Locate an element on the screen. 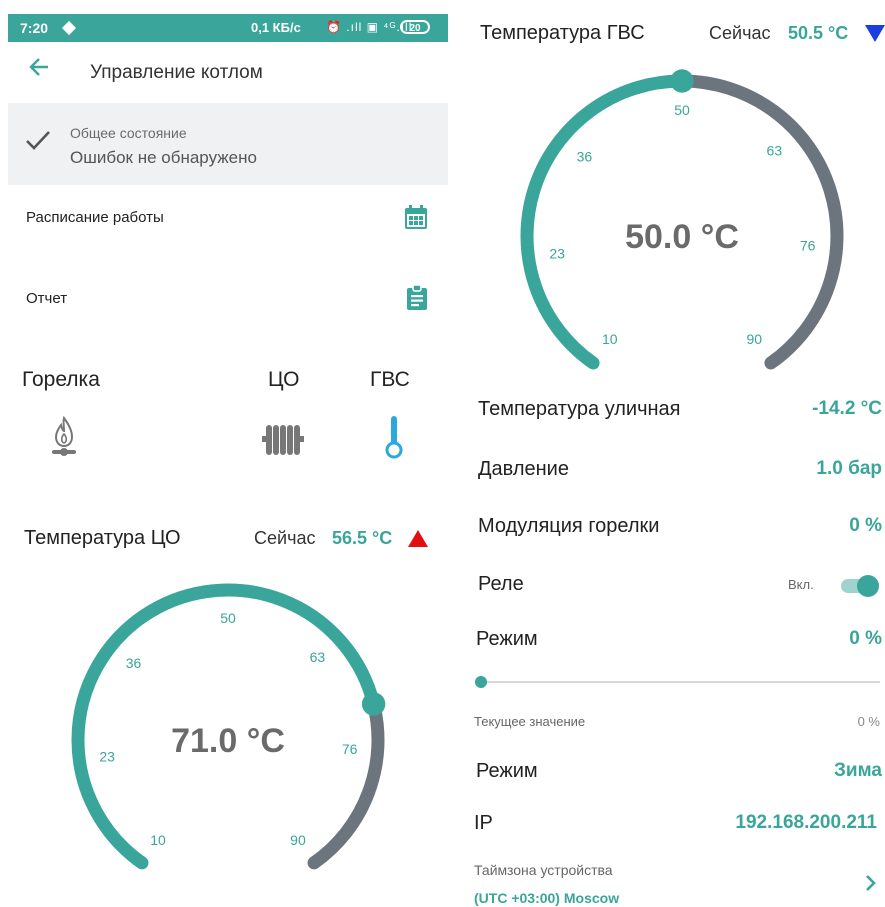 The height and width of the screenshot is (907, 885). check-icon is located at coordinates (38, 143).